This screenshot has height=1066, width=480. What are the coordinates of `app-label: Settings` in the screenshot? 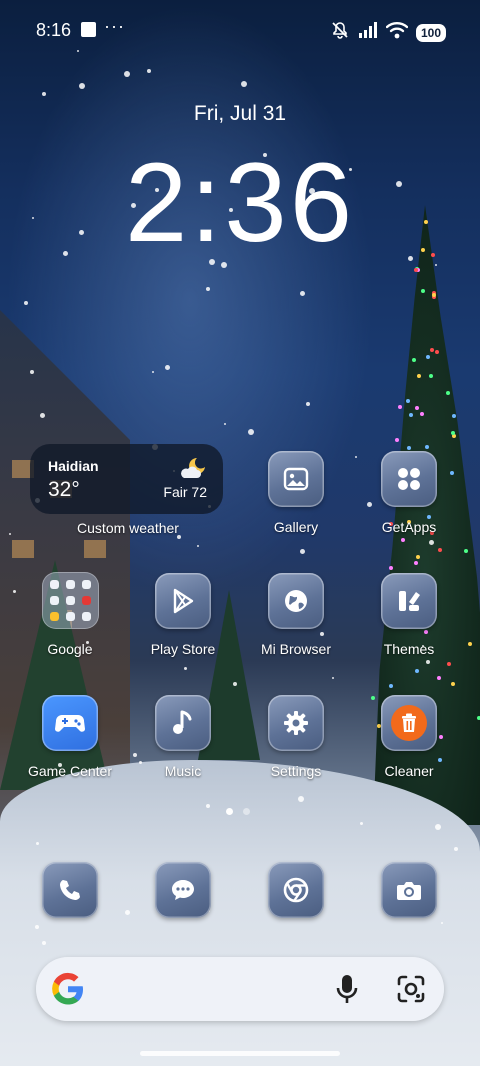 It's located at (296, 771).